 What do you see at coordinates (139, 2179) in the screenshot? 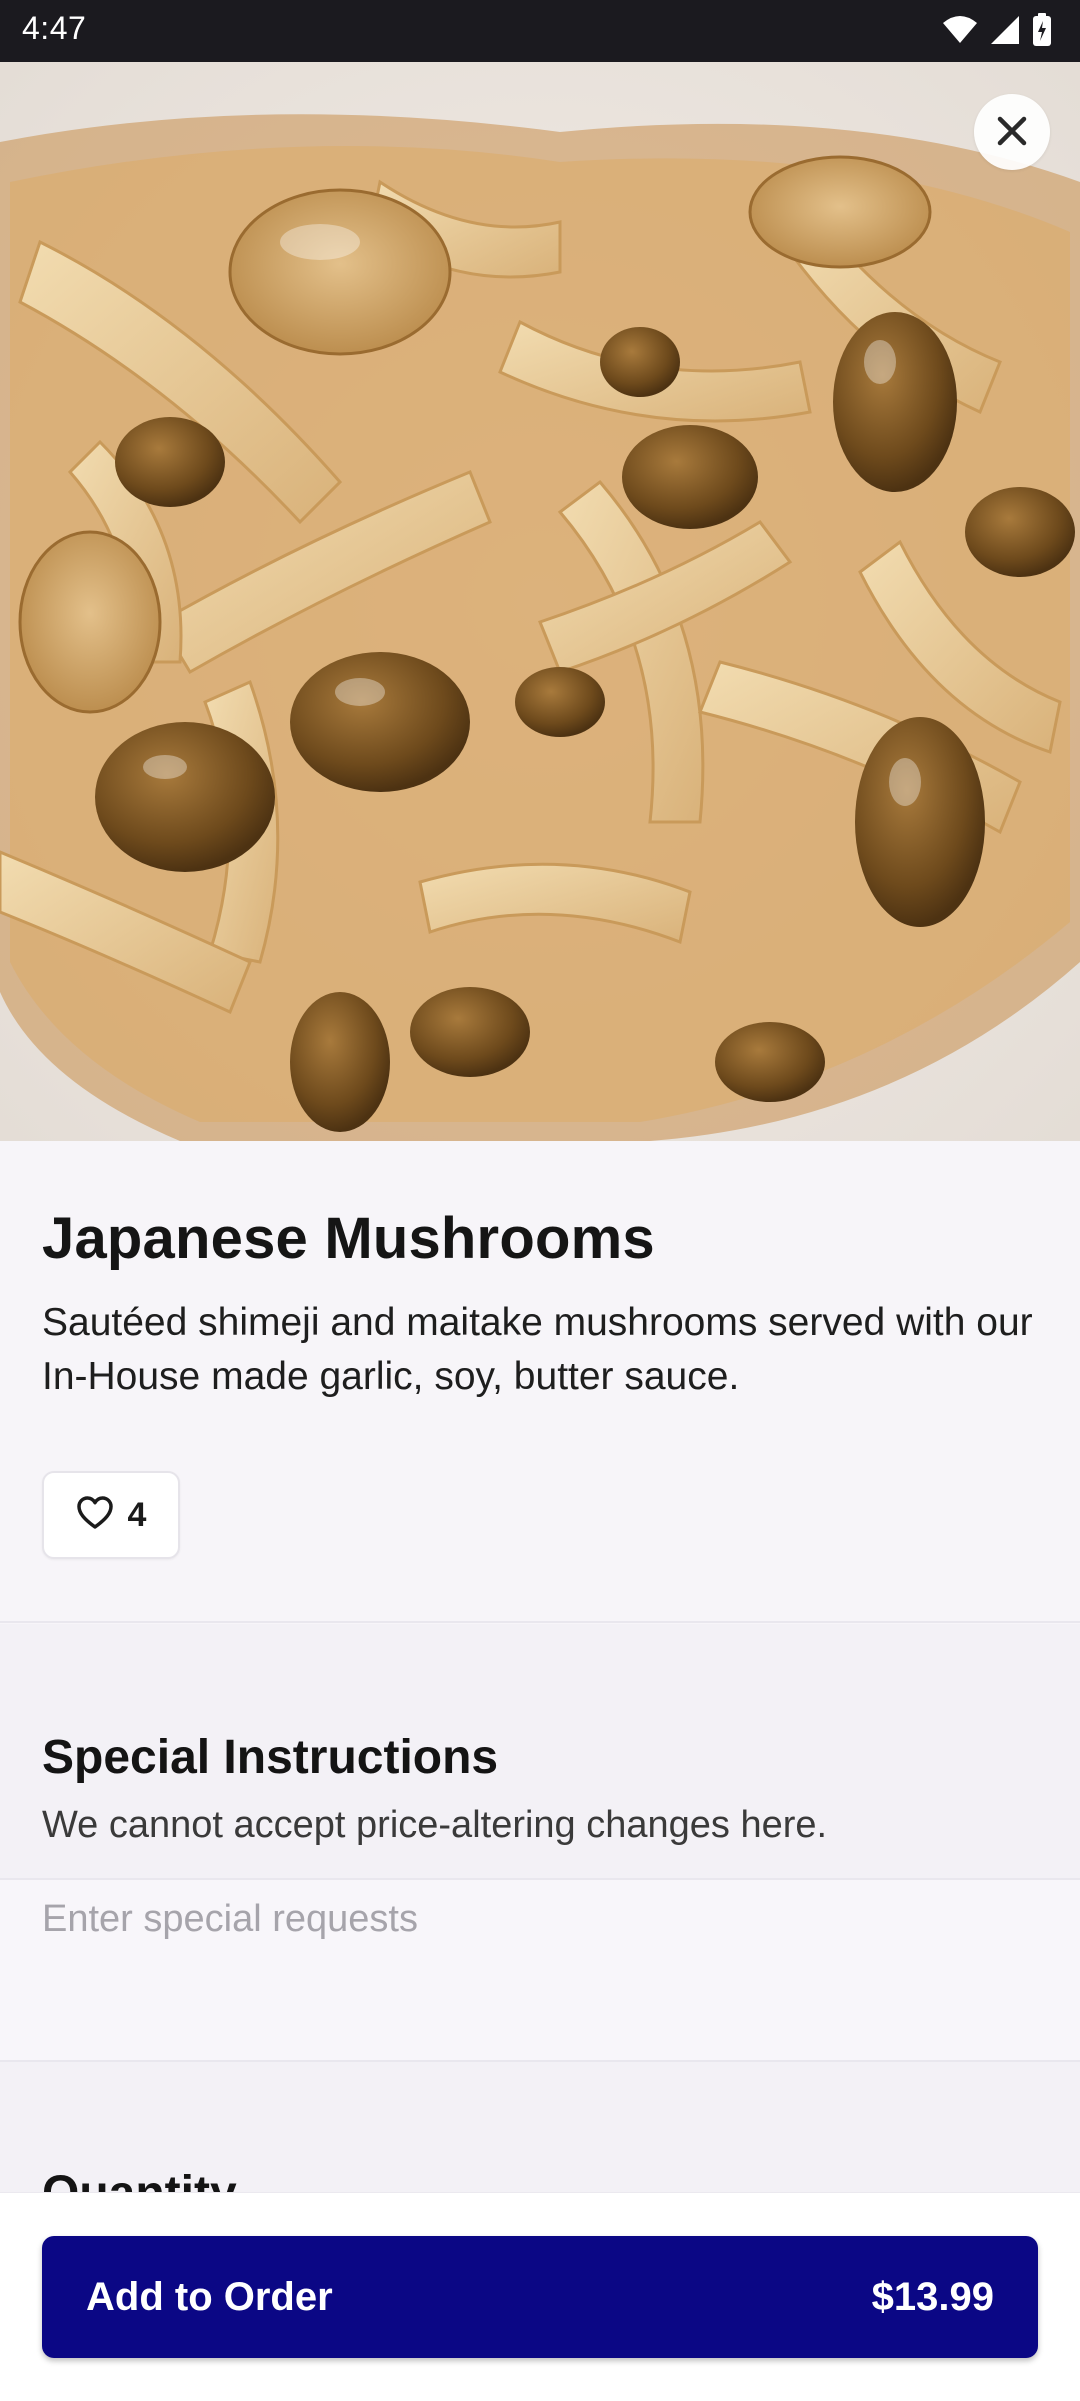
I see `quantity-title: Quantity` at bounding box center [139, 2179].